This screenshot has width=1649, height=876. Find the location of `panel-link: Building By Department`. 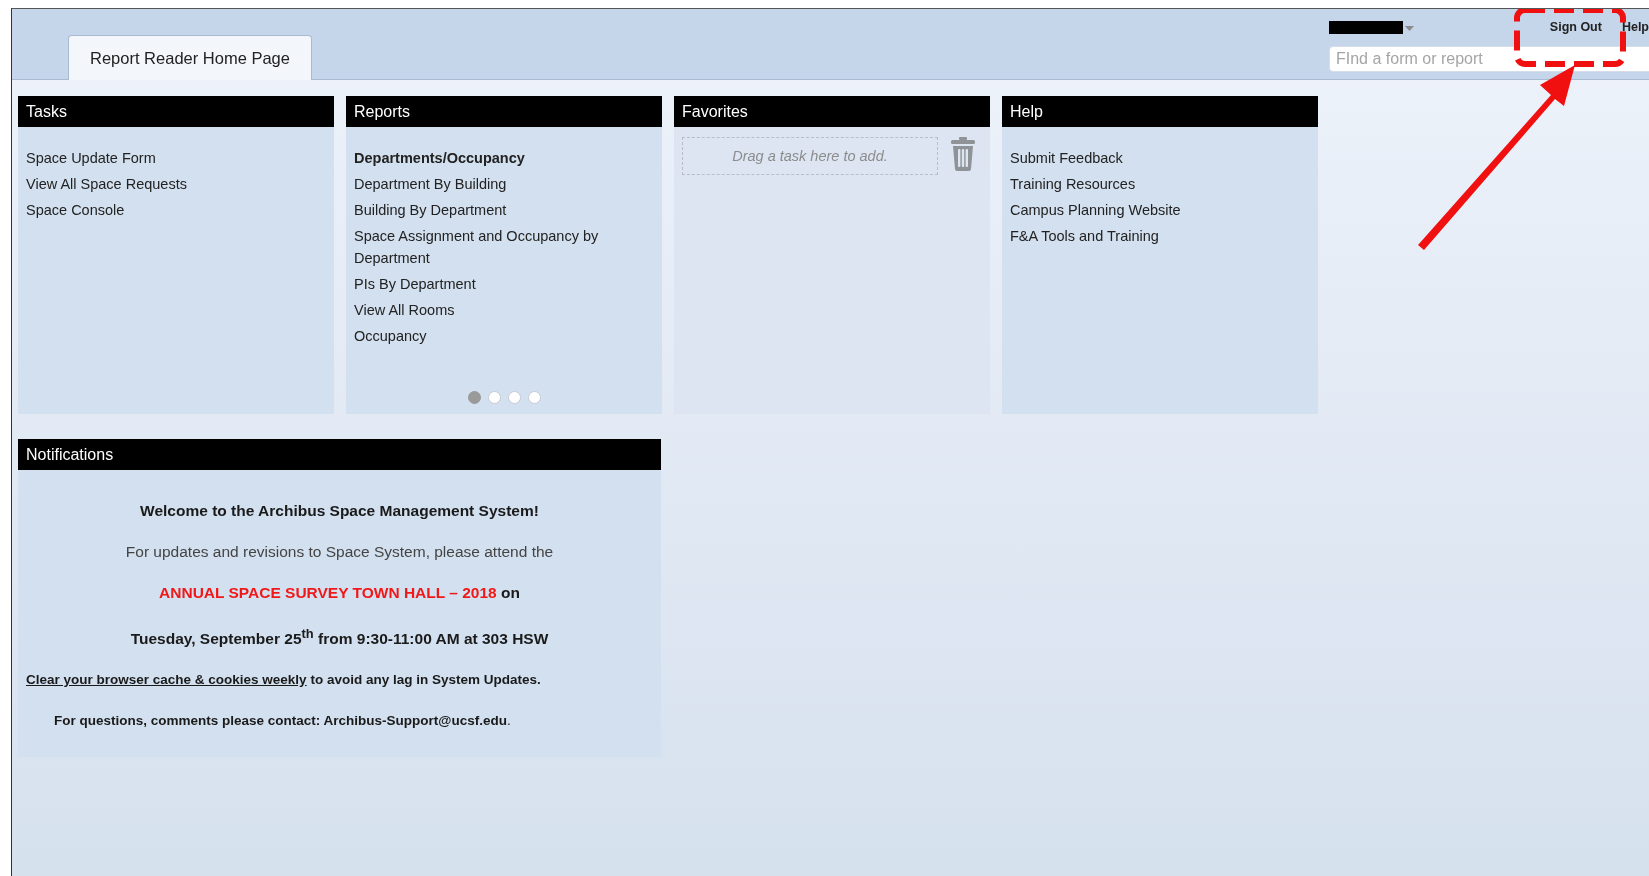

panel-link: Building By Department is located at coordinates (489, 210).